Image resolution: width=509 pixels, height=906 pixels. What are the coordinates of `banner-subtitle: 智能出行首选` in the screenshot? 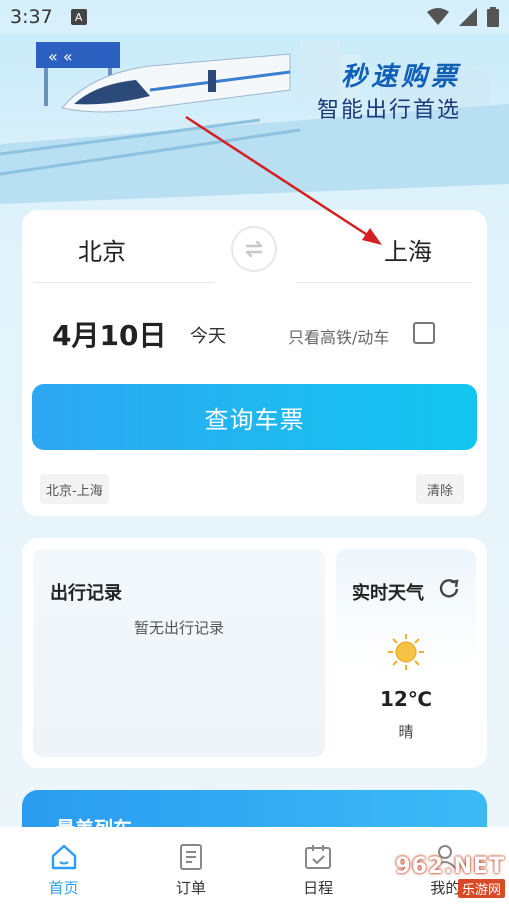 It's located at (388, 110).